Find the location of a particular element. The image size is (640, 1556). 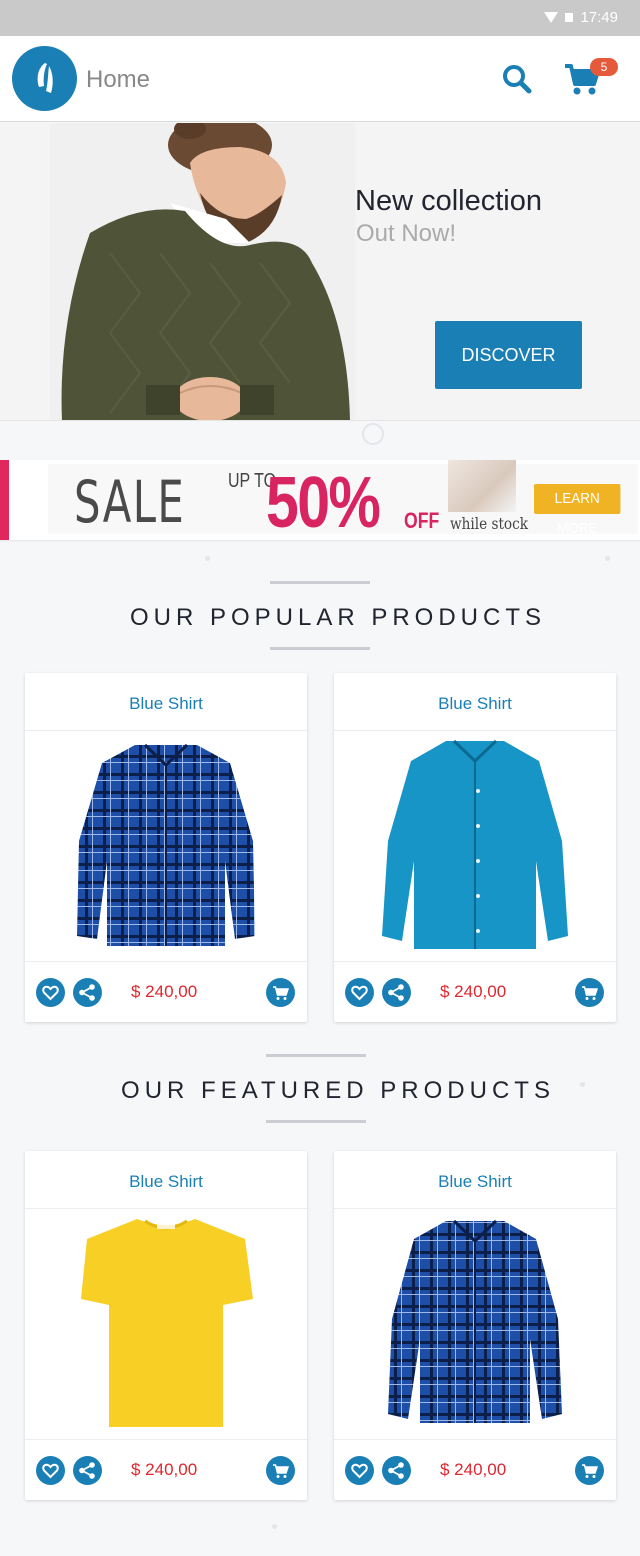

background-circle-decoration is located at coordinates (373, 434).